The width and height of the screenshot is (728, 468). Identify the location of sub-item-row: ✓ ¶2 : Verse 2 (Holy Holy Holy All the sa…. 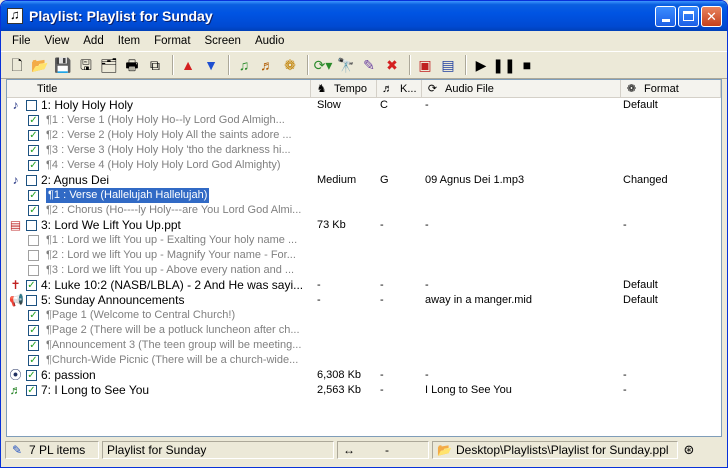
(364, 135).